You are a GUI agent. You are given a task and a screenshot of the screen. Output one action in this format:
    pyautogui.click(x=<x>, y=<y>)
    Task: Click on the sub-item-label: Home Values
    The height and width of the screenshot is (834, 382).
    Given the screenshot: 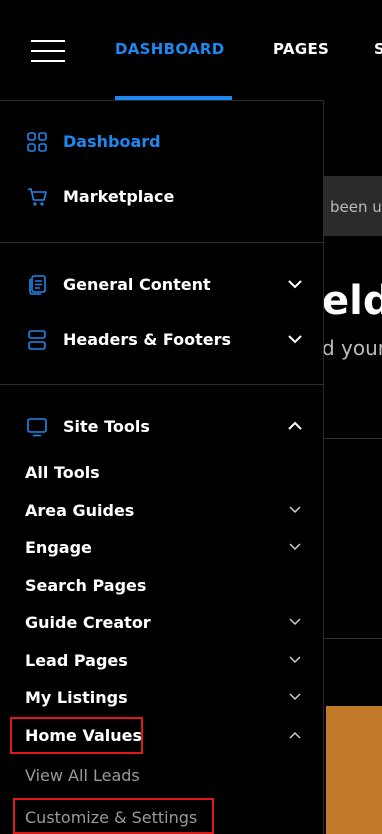 What is the action you would take?
    pyautogui.click(x=84, y=735)
    